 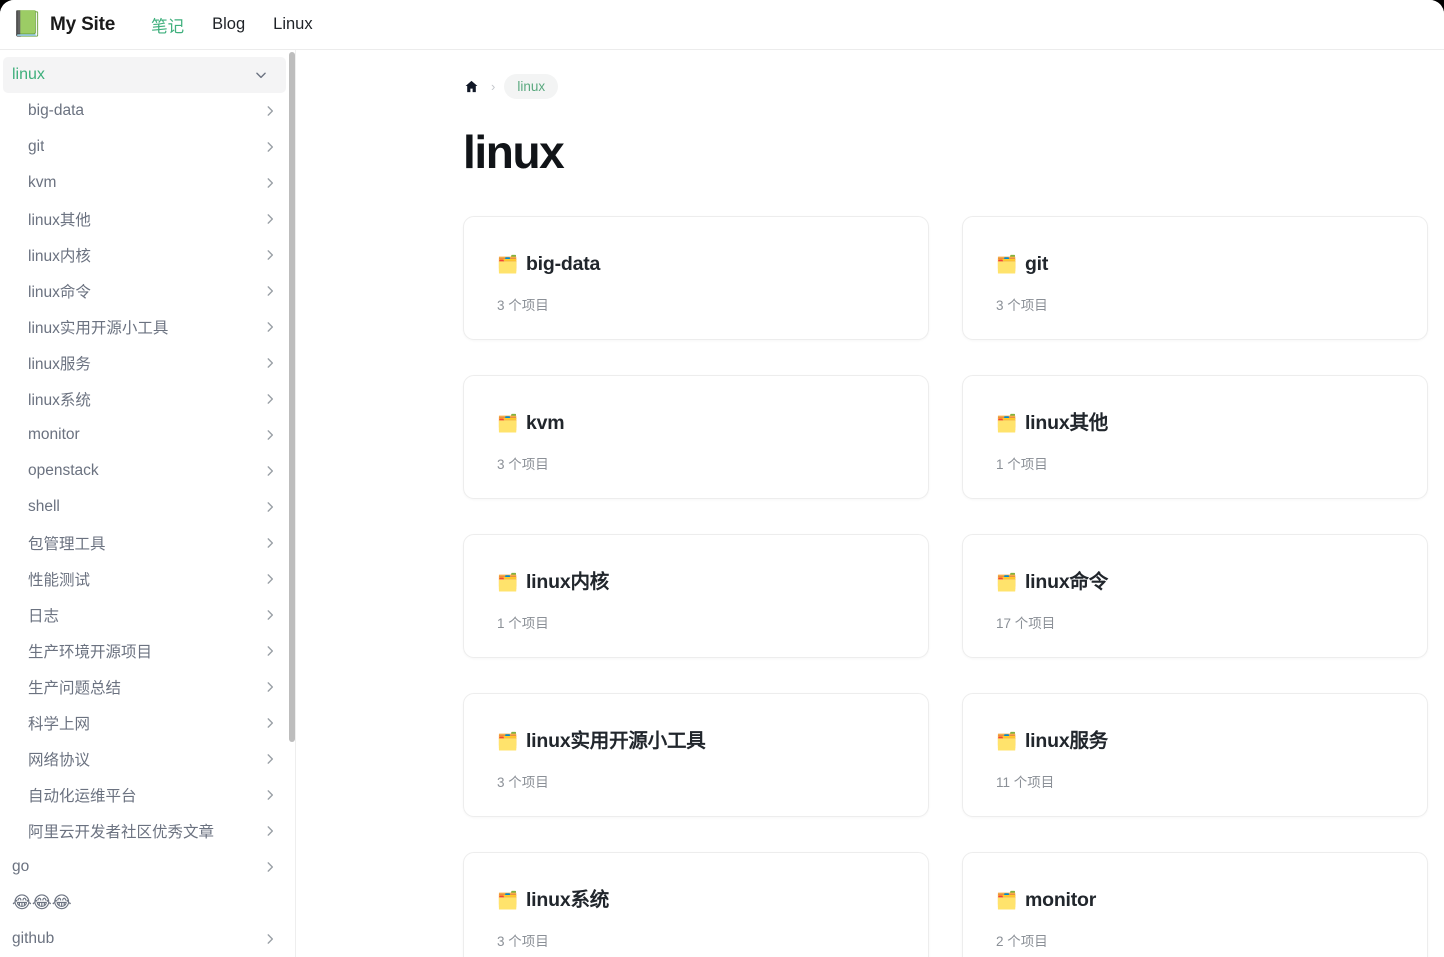 What do you see at coordinates (147, 723) in the screenshot?
I see `sidebar-item-科学上网: 科学上网` at bounding box center [147, 723].